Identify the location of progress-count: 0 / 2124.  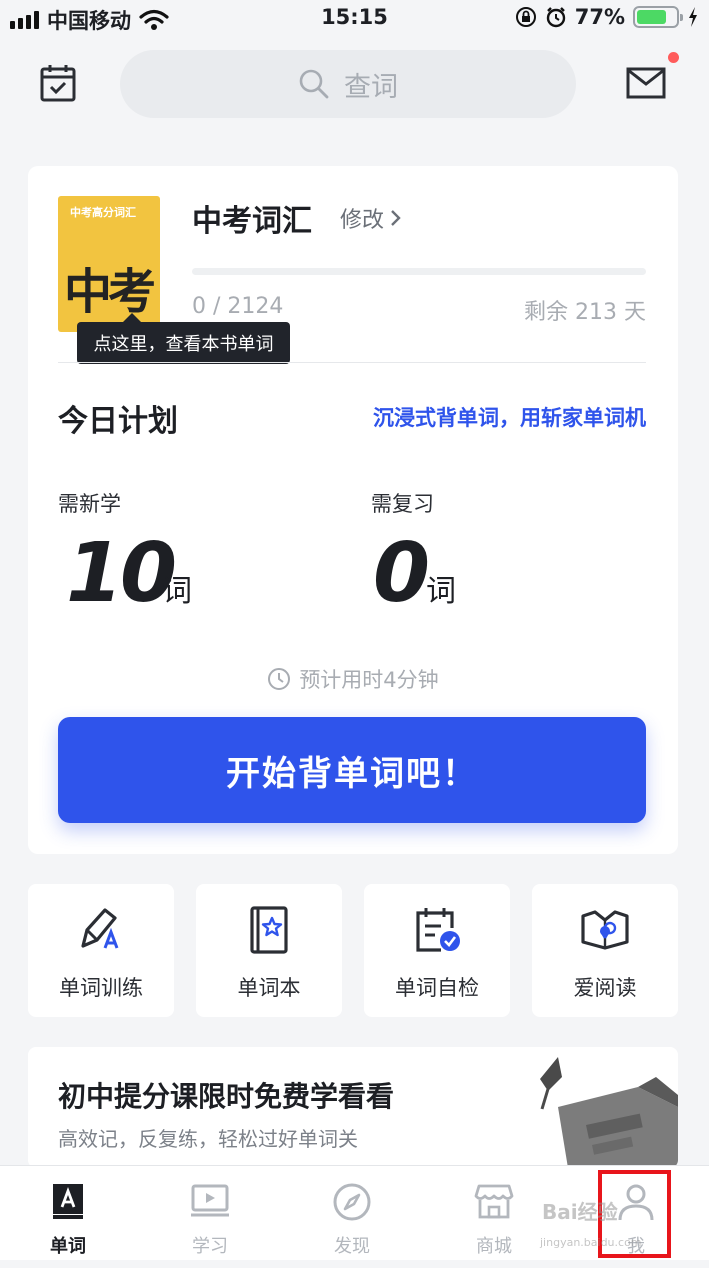
(238, 306).